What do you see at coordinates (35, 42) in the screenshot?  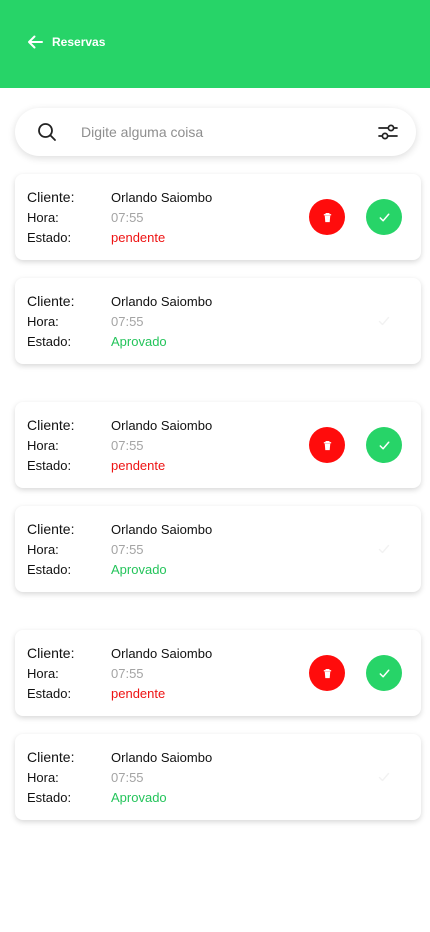 I see `arrow-left-icon` at bounding box center [35, 42].